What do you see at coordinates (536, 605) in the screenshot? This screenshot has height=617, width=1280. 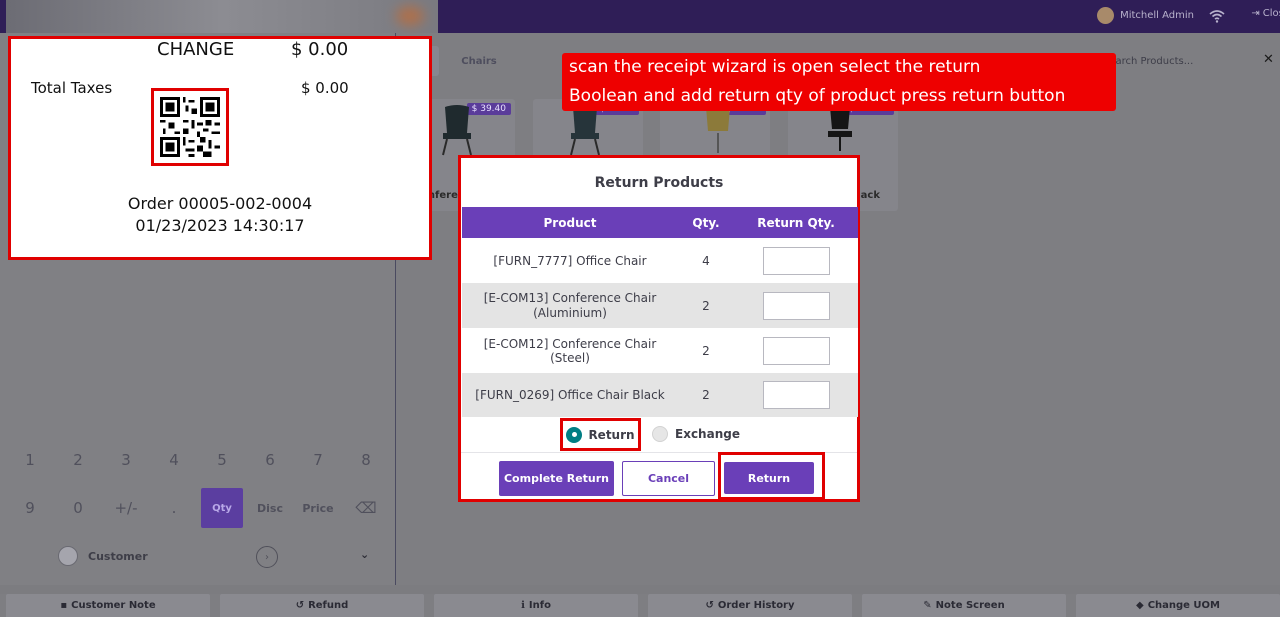 I see `info-button: ℹ Info` at bounding box center [536, 605].